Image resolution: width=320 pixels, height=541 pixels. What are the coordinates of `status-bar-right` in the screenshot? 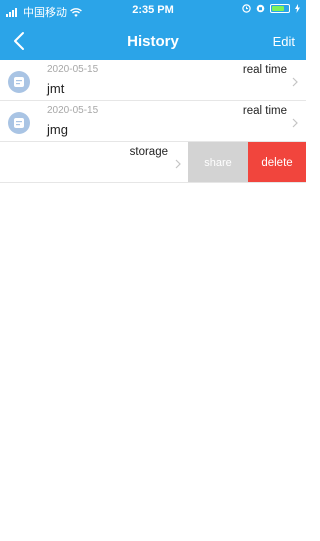 It's located at (271, 8).